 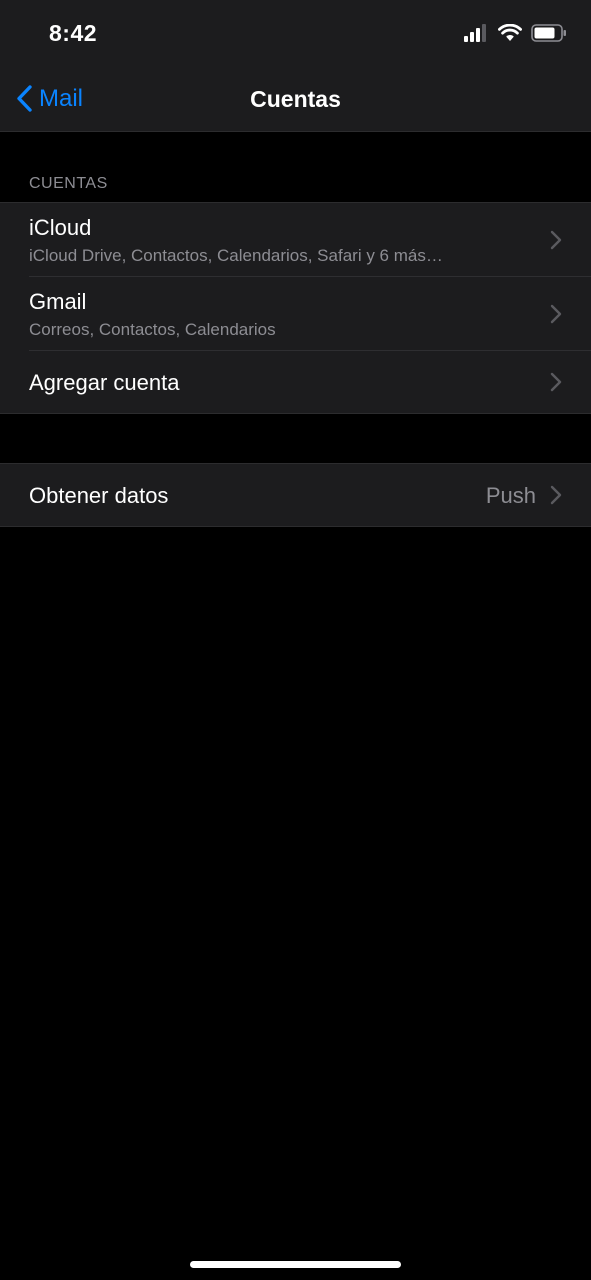 I want to click on back-button: Mail, so click(x=49, y=98).